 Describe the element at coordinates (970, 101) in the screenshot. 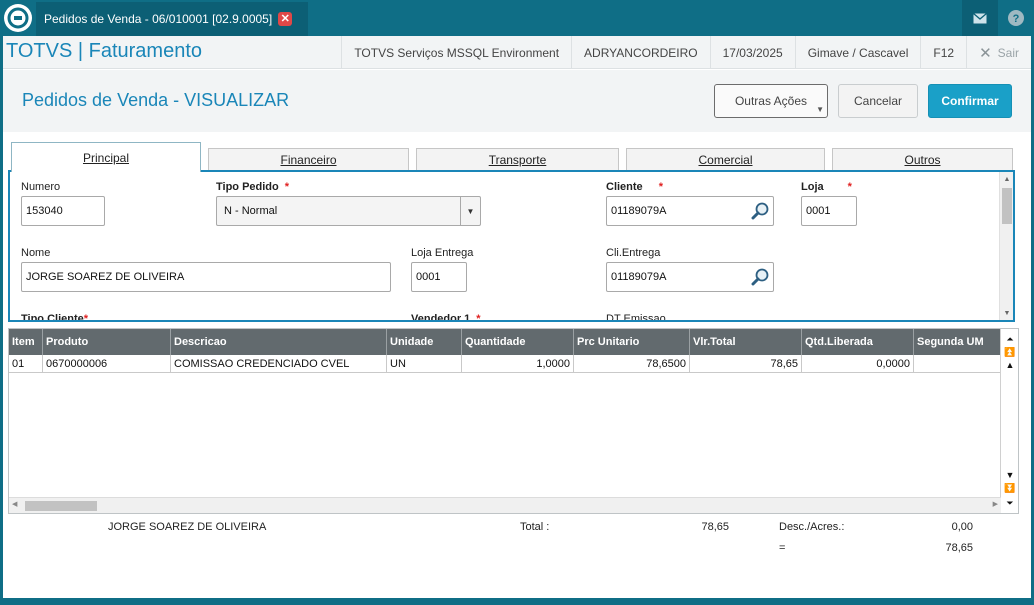

I see `confirm-button: Confirmar` at that location.